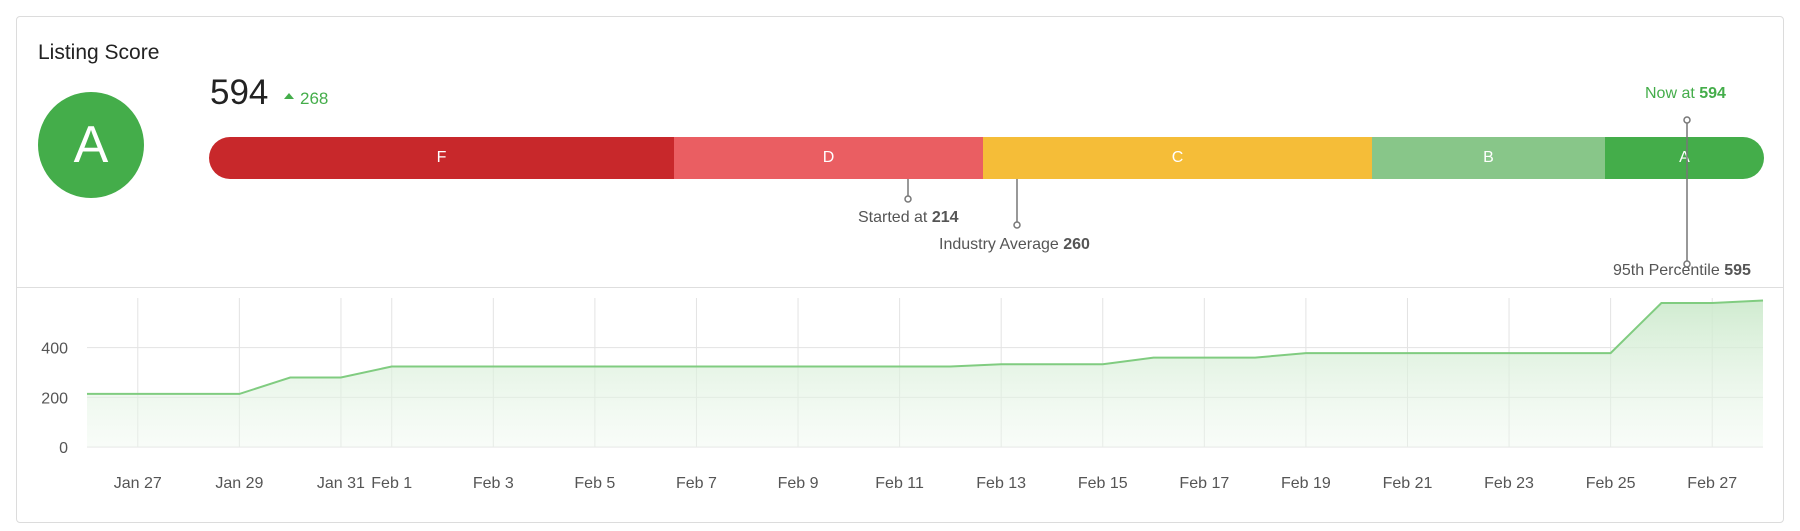  What do you see at coordinates (1001, 483) in the screenshot?
I see `x-tick-label: Feb 13` at bounding box center [1001, 483].